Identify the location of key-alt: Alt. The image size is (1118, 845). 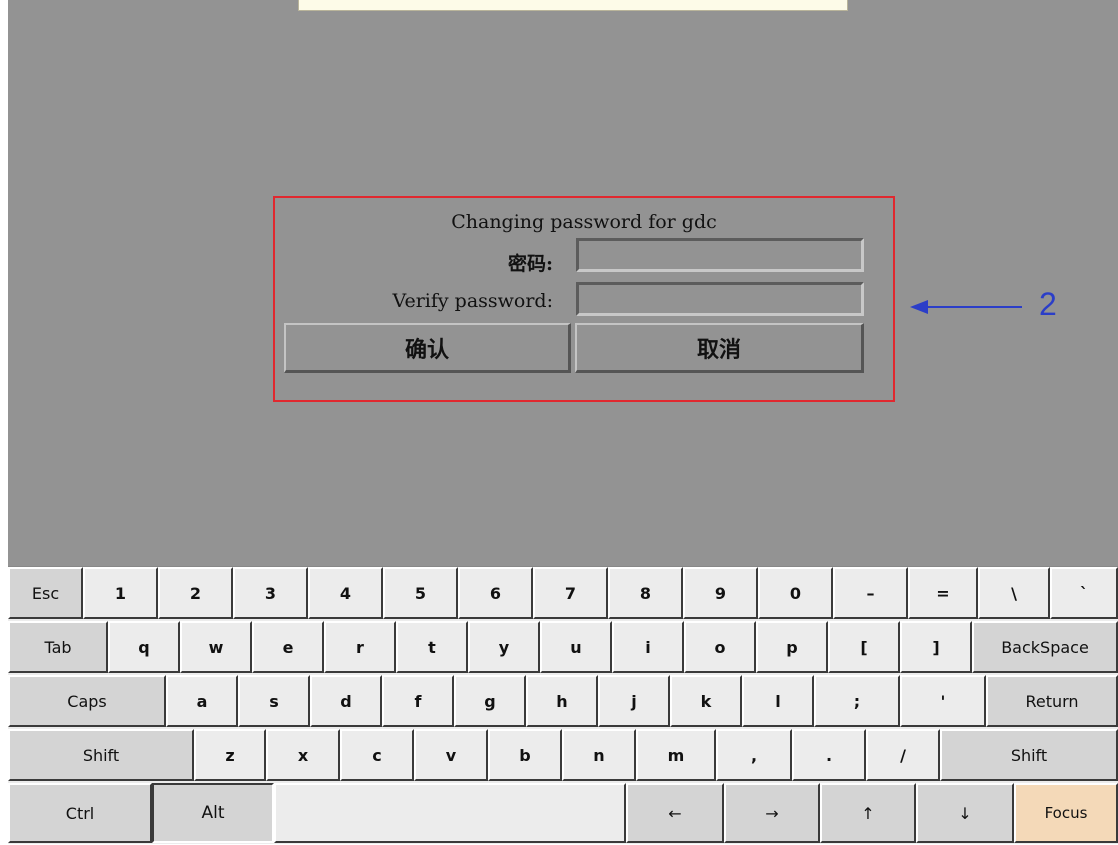
(213, 813).